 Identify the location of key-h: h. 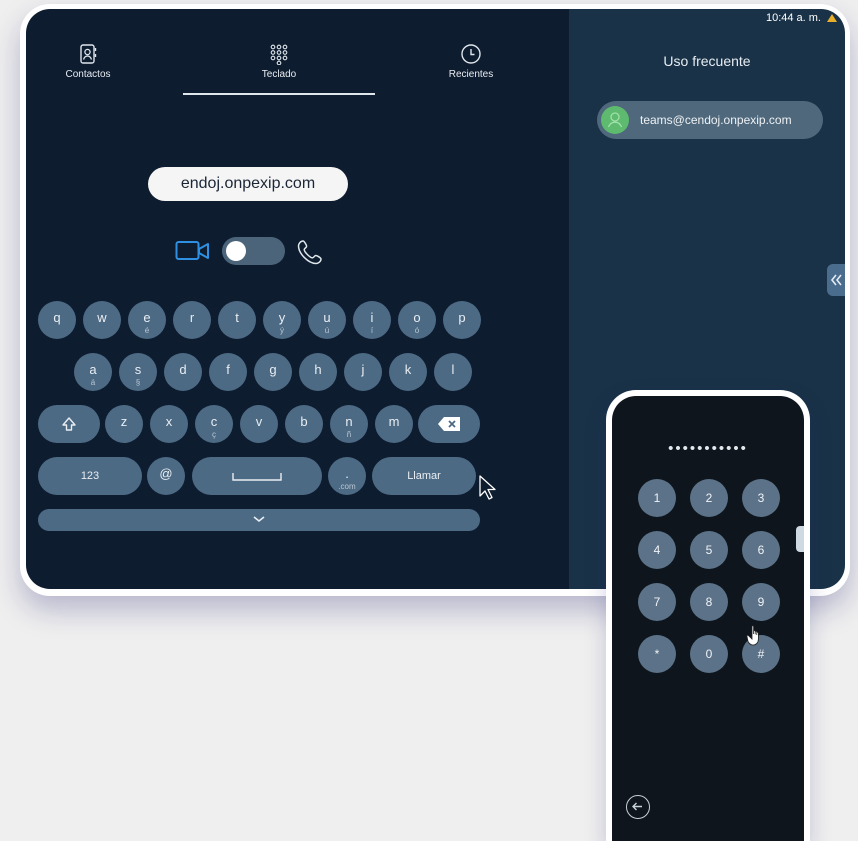
(318, 372).